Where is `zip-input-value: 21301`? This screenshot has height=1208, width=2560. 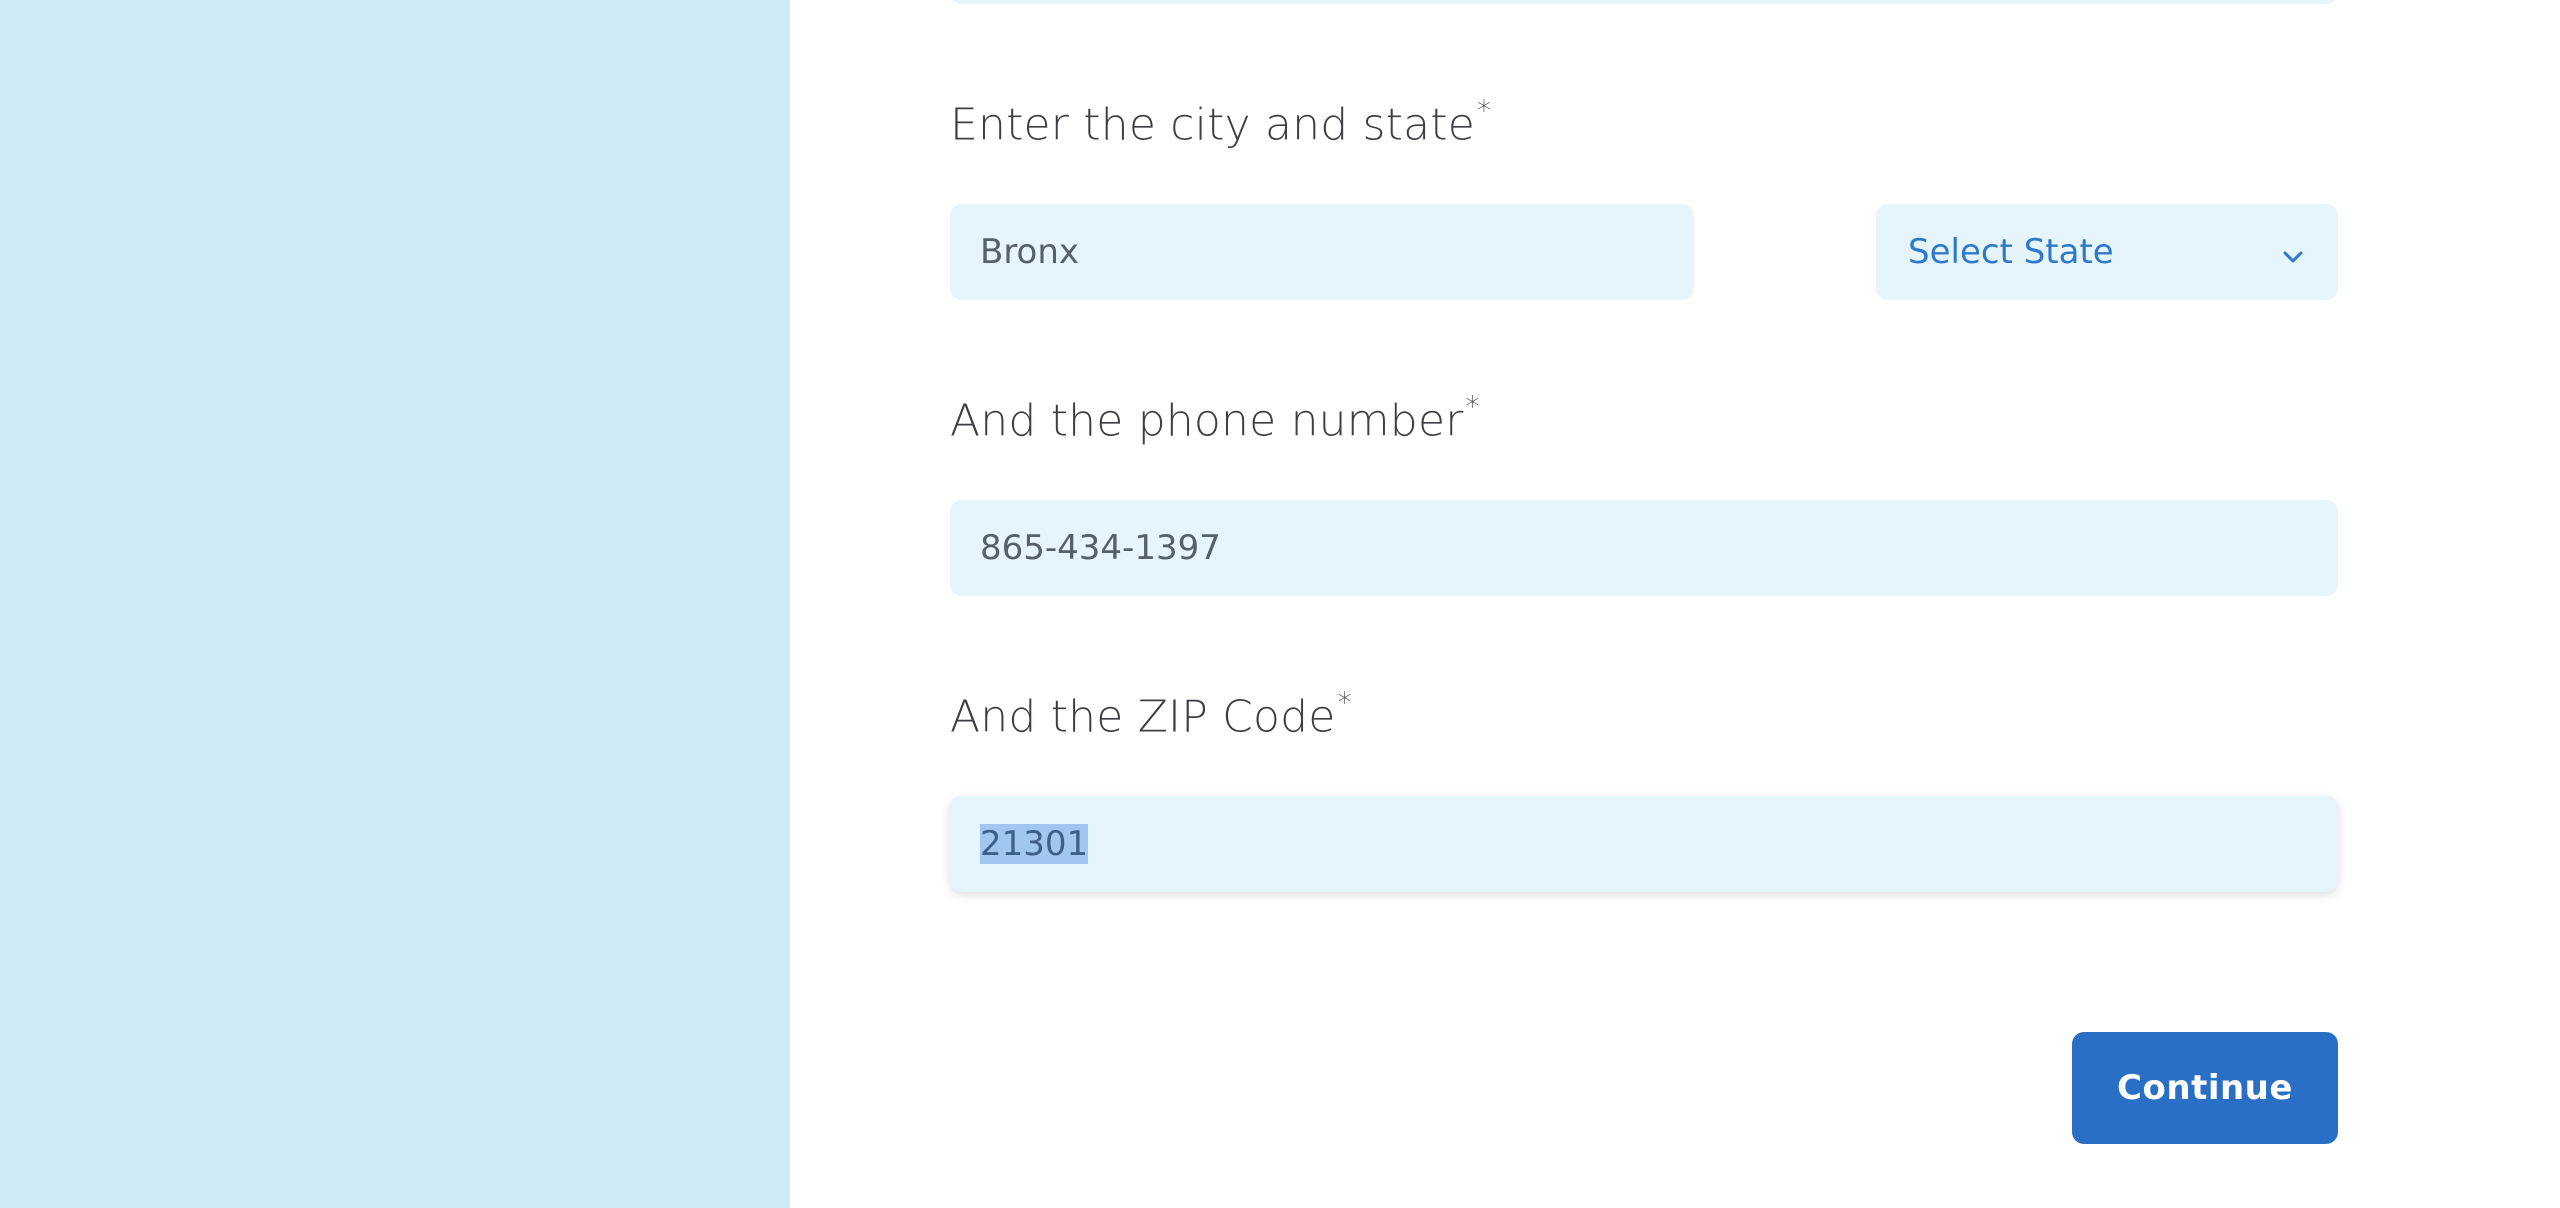
zip-input-value: 21301 is located at coordinates (1034, 844).